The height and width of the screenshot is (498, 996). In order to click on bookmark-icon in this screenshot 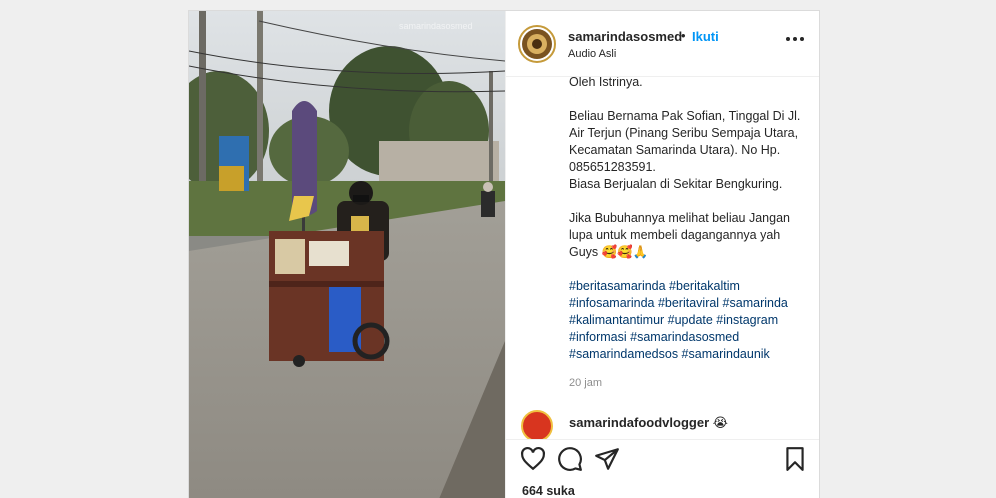, I will do `click(795, 459)`.